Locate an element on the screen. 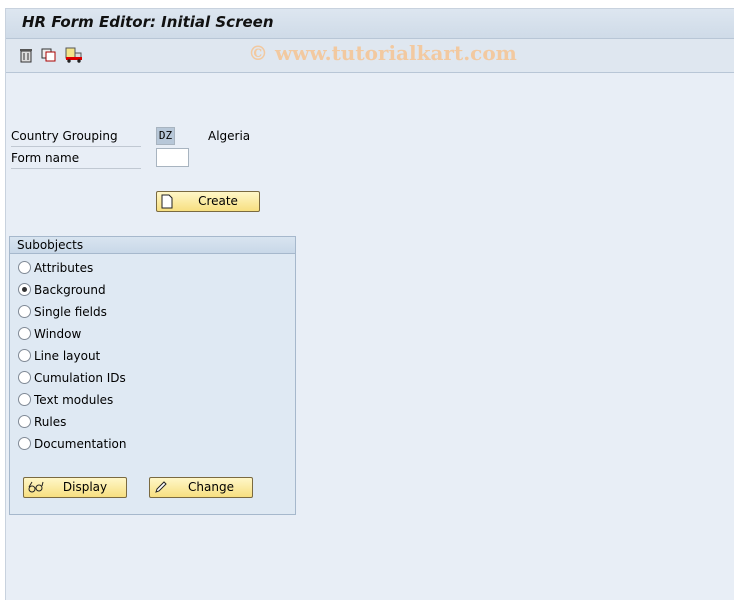  radio-label: Documentation is located at coordinates (80, 444).